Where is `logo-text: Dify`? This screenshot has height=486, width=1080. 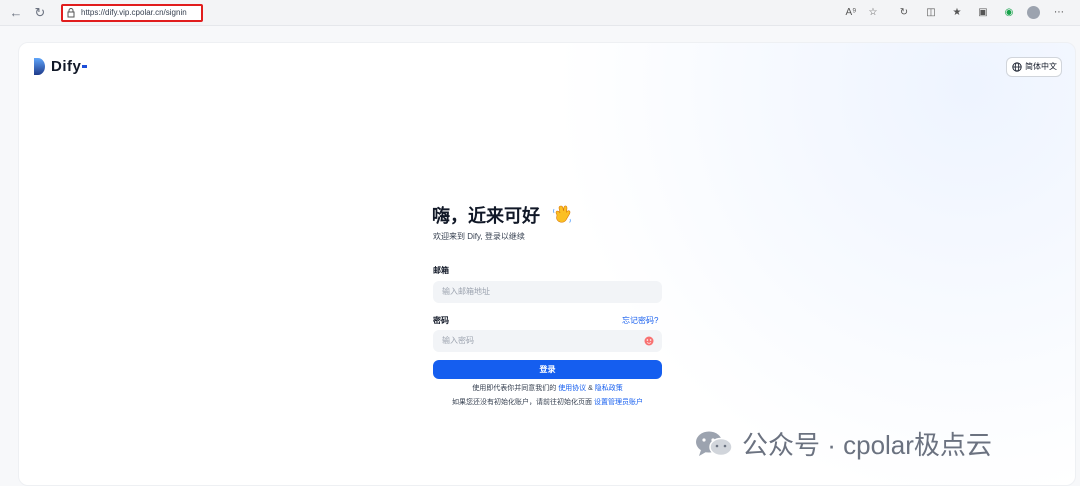
logo-text: Dify is located at coordinates (66, 66).